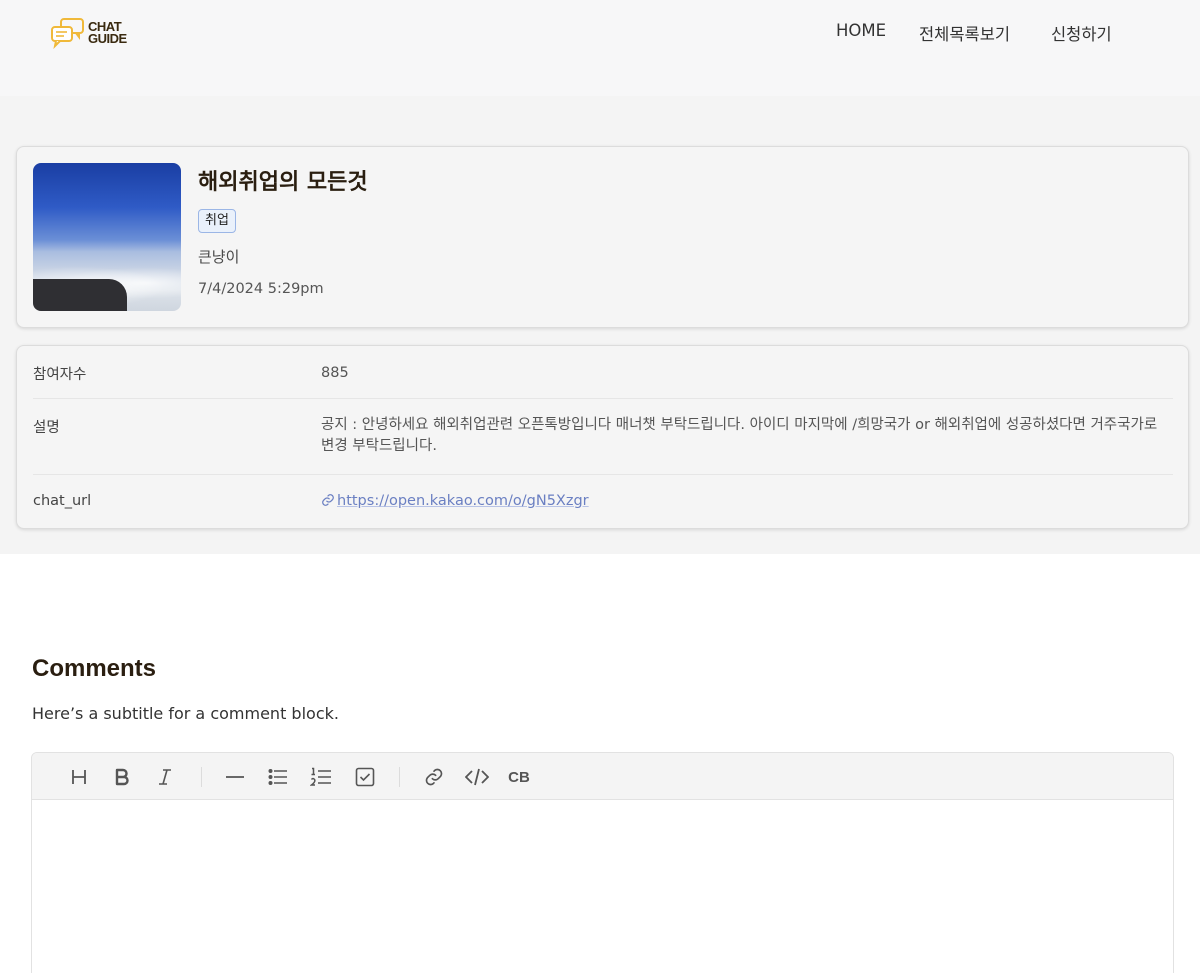 The width and height of the screenshot is (1200, 973). I want to click on room-title: 해외취업의 모든것, so click(283, 182).